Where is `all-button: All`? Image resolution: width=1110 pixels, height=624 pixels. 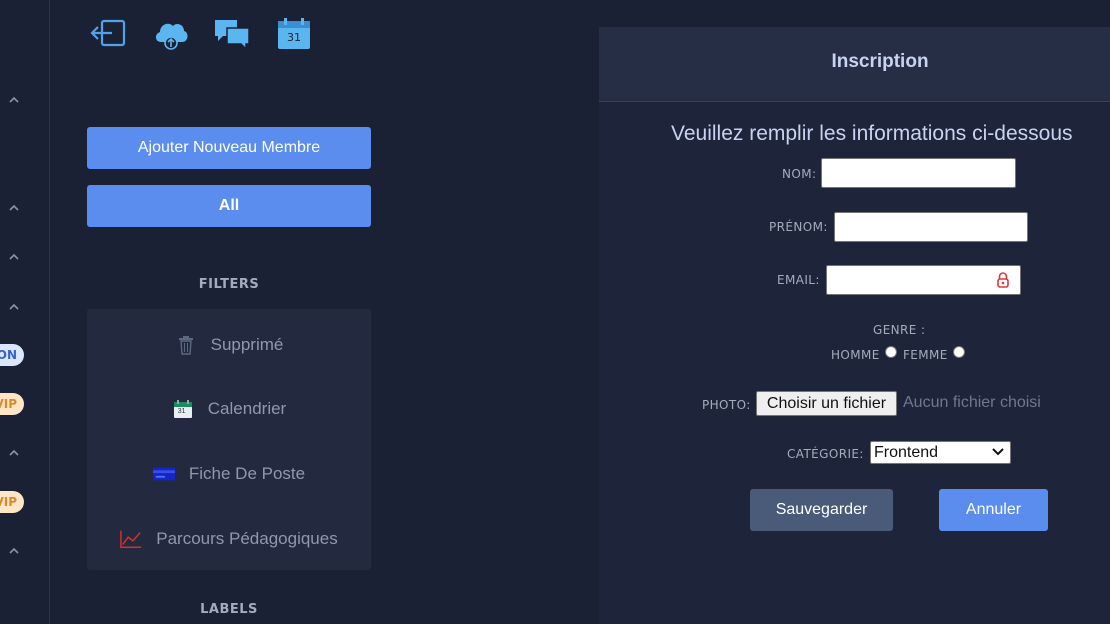 all-button: All is located at coordinates (229, 206).